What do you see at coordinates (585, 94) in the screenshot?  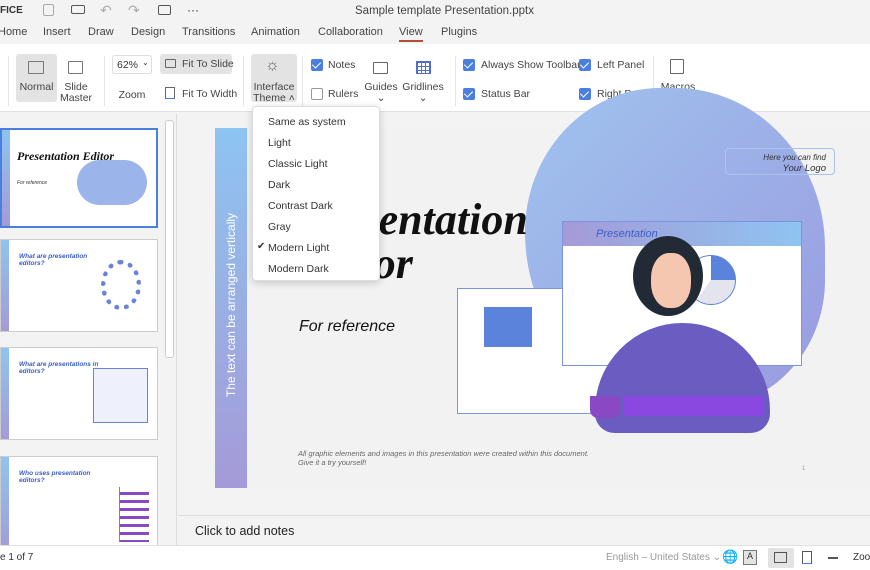 I see `right-panel-checkbox` at bounding box center [585, 94].